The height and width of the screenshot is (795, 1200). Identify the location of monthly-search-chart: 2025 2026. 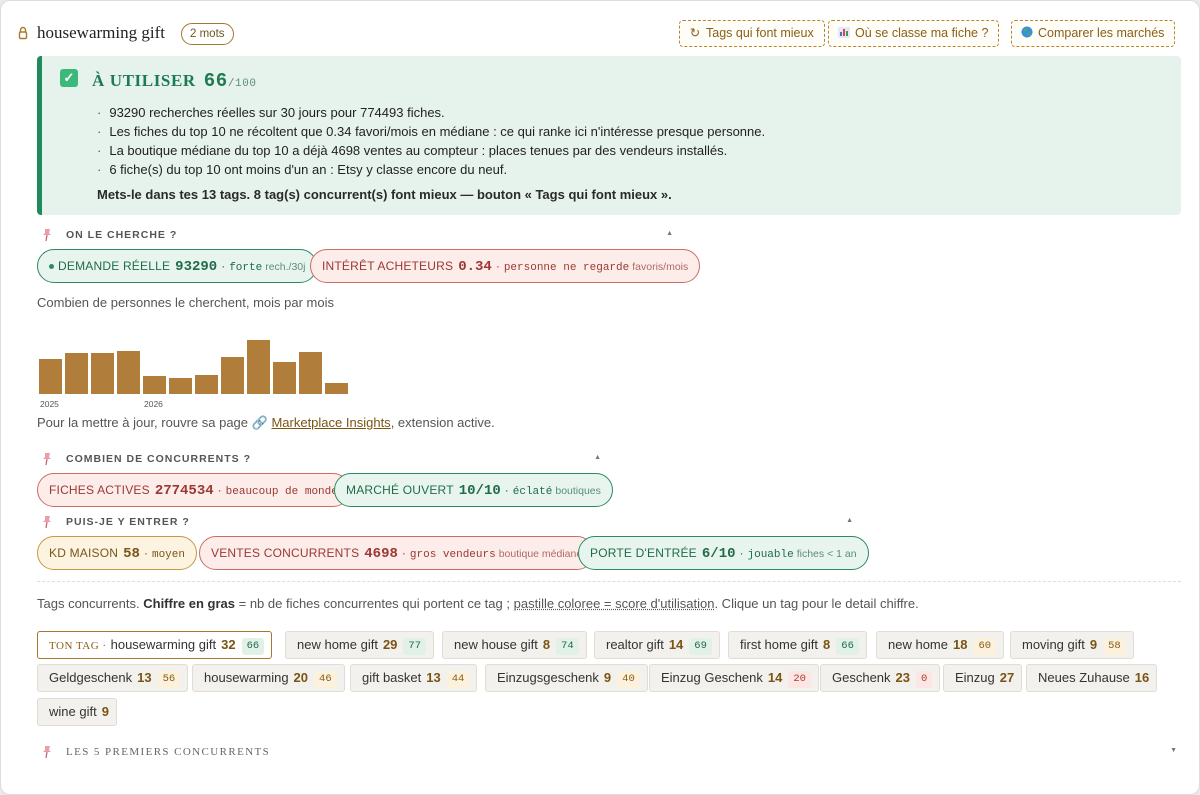
(199, 371).